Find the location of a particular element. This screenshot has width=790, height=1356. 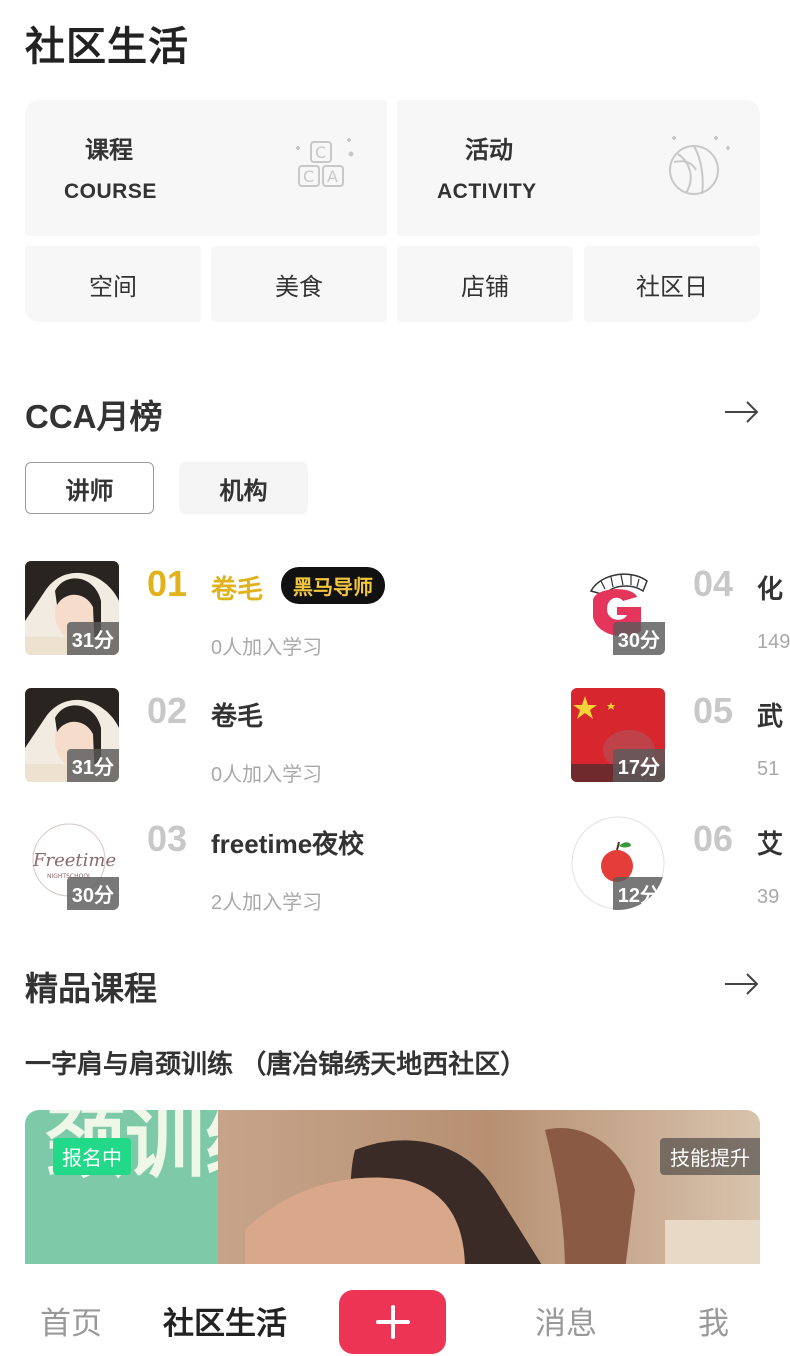

nav-home: 首页 is located at coordinates (71, 1320).